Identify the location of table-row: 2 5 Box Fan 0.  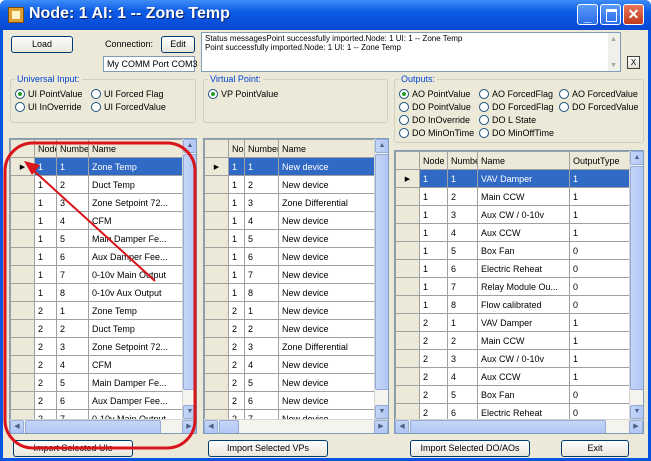
(513, 394).